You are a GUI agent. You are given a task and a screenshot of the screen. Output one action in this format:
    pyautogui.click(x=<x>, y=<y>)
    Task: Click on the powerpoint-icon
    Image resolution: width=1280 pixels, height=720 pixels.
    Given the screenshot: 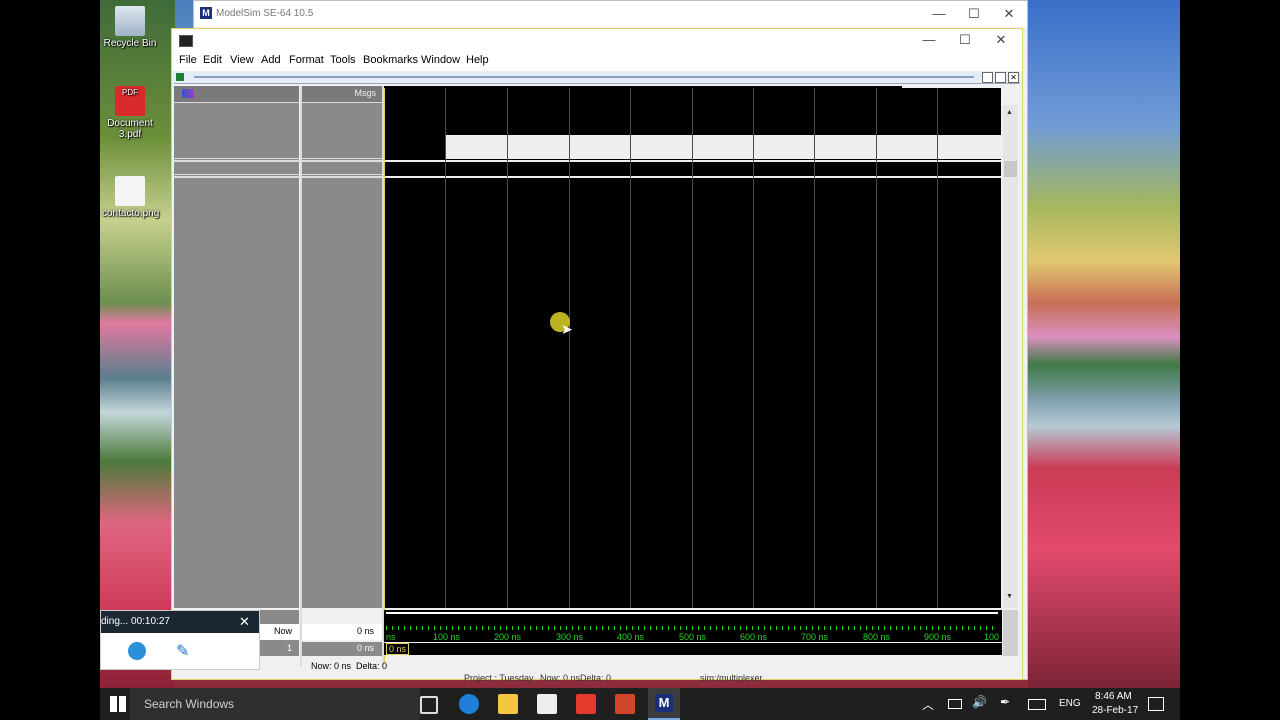 What is the action you would take?
    pyautogui.click(x=625, y=704)
    